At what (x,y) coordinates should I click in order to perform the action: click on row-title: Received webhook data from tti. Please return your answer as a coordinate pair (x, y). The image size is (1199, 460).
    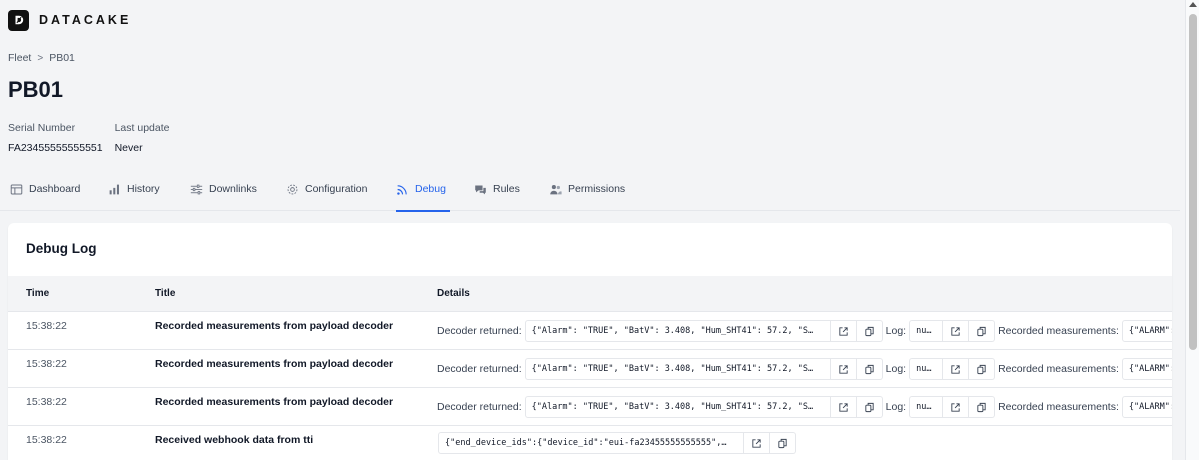
    Looking at the image, I should click on (234, 440).